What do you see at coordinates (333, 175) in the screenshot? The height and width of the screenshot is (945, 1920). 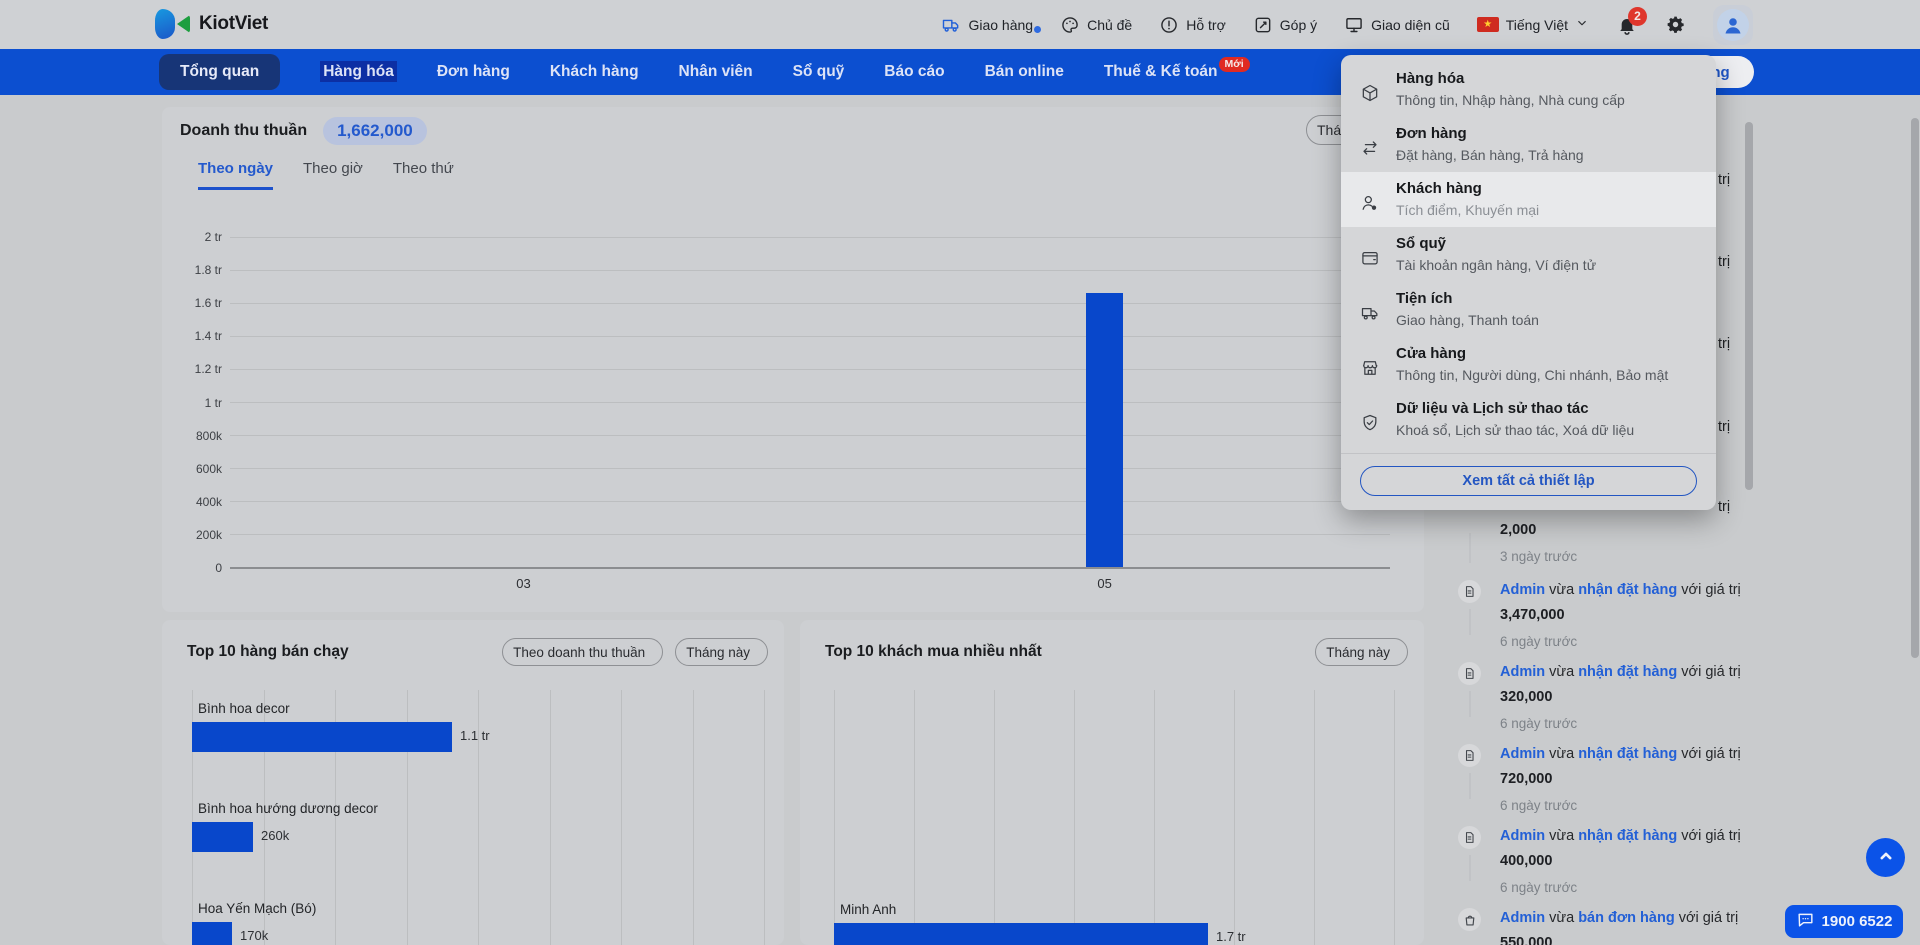 I see `revenue-tab-theo-gi-: Theo giờ` at bounding box center [333, 175].